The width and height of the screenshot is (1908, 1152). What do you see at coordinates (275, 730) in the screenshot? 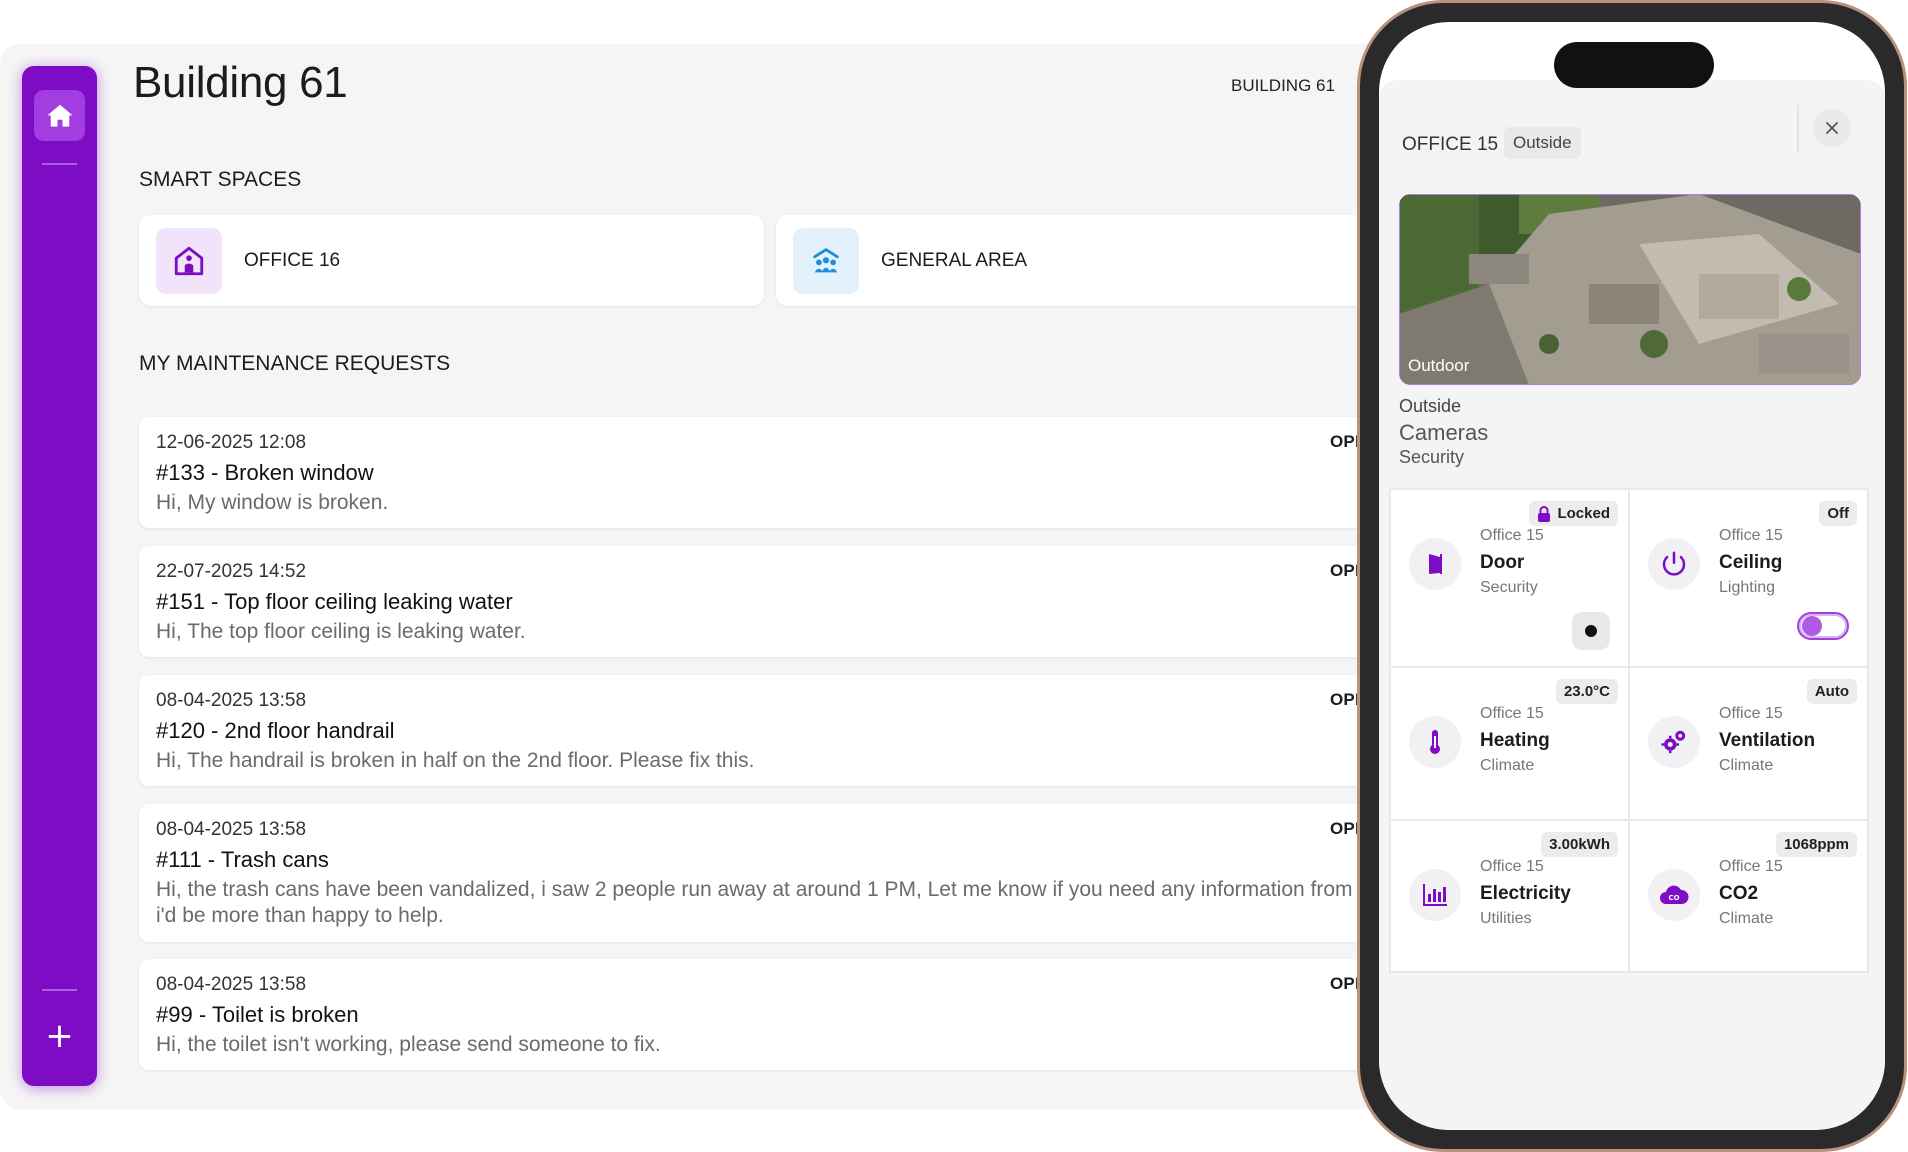
I see `request-title: #120 - 2nd floor handrail` at bounding box center [275, 730].